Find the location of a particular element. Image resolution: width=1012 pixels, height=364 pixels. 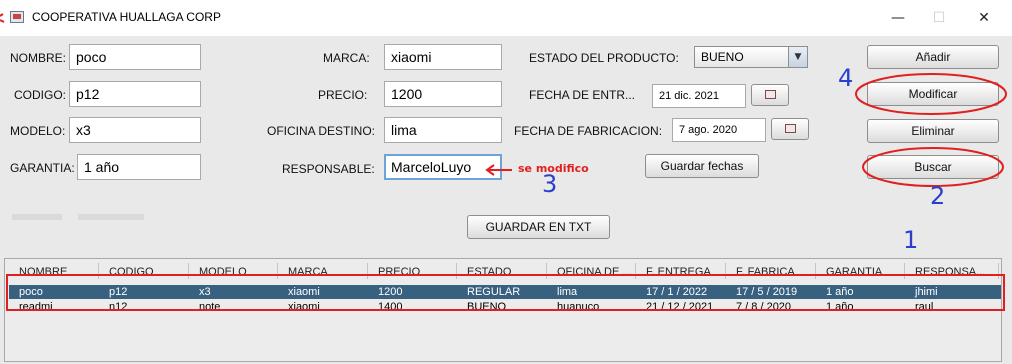

guardar-txt-button: GUARDAR EN TXT is located at coordinates (538, 227).